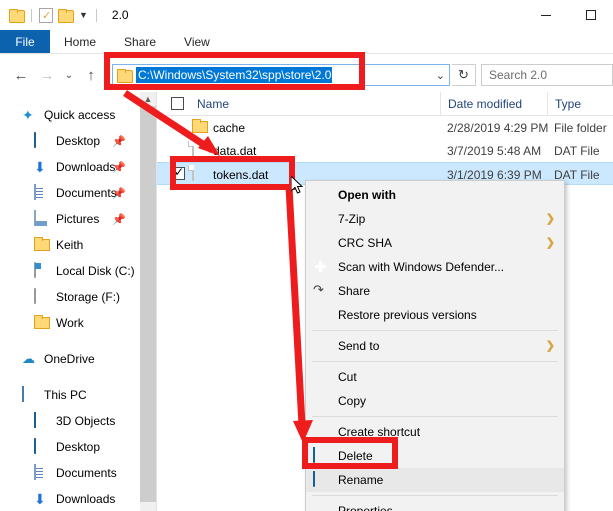  What do you see at coordinates (234, 71) in the screenshot?
I see `address-bar-highlight-box` at bounding box center [234, 71].